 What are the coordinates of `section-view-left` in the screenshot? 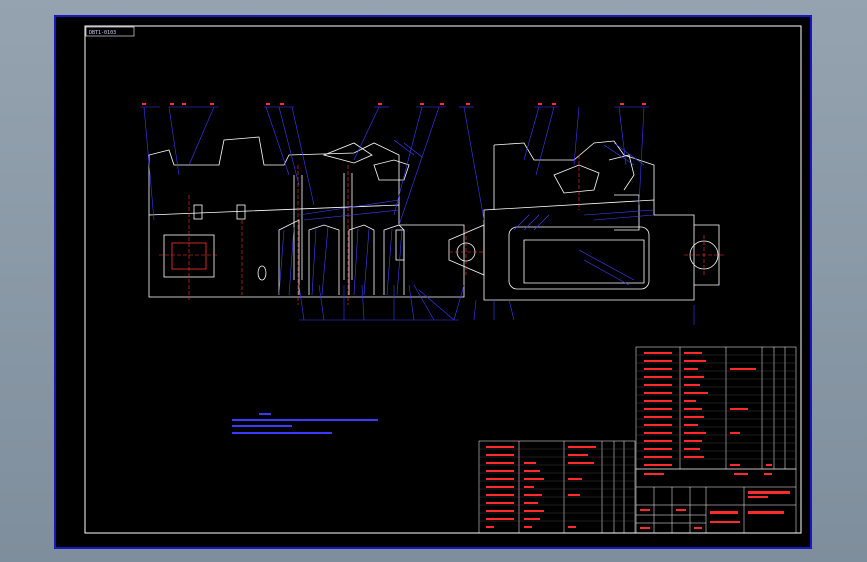 It's located at (306, 217).